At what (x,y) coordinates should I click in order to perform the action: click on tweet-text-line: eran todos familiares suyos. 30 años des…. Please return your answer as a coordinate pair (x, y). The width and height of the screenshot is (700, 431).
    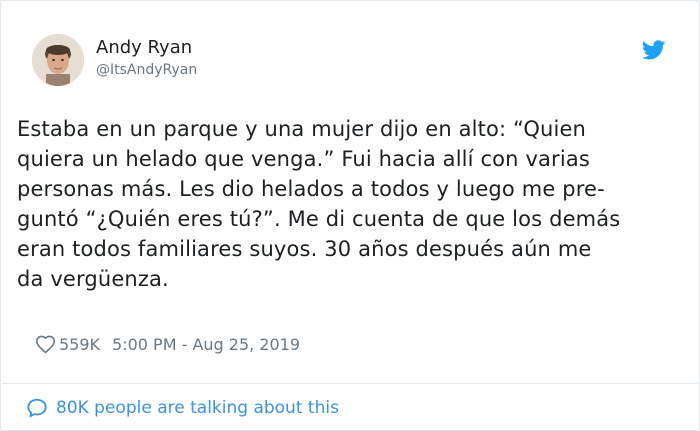
    Looking at the image, I should click on (304, 249).